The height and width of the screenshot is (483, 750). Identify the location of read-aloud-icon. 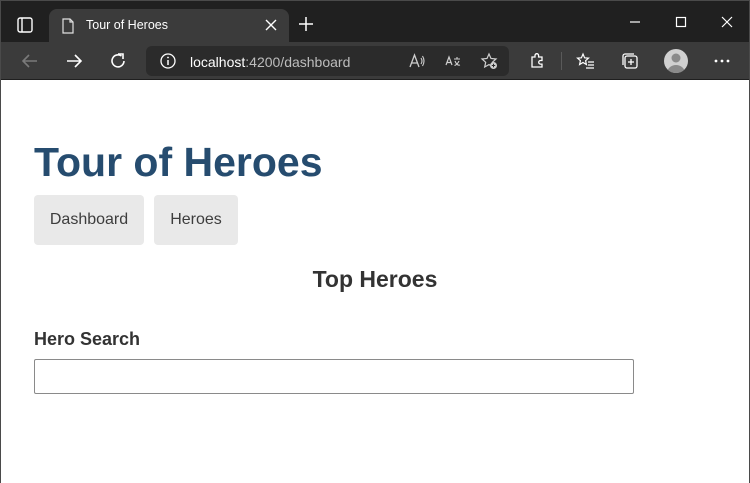
(417, 61).